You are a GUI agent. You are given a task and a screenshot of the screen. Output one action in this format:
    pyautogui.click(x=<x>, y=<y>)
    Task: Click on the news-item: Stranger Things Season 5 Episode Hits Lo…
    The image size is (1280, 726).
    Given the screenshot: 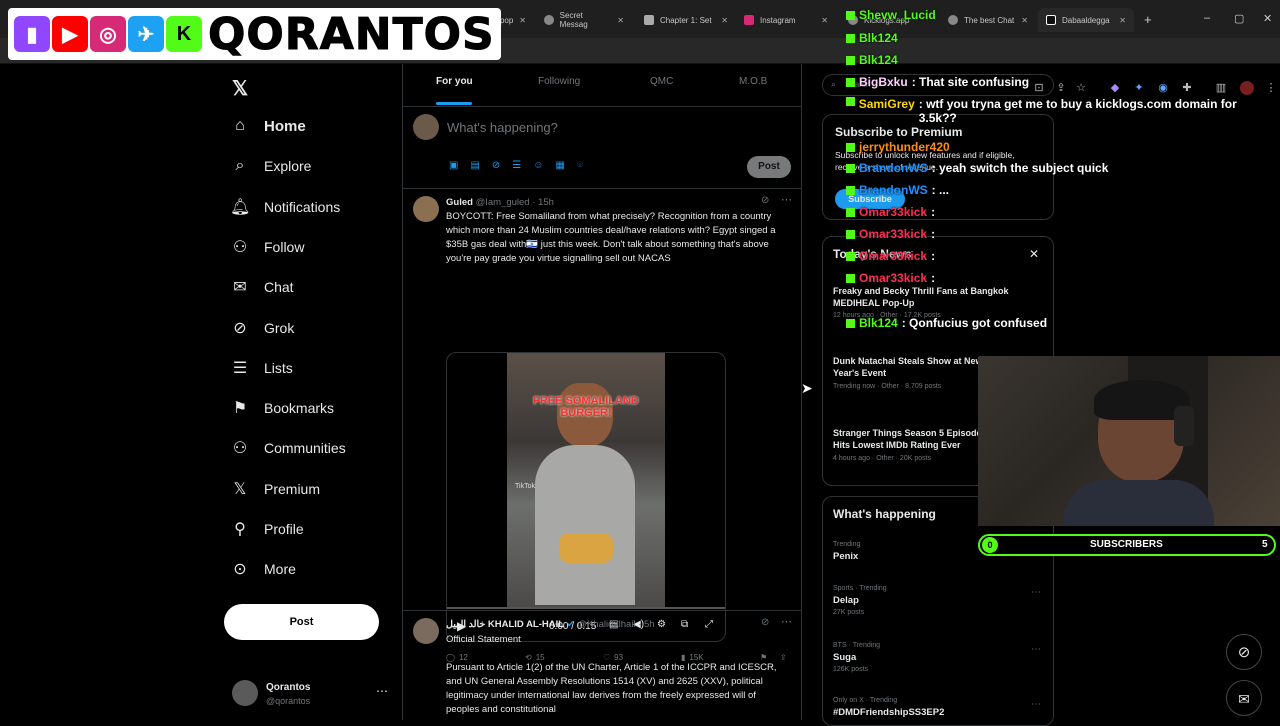 What is the action you would take?
    pyautogui.click(x=908, y=444)
    